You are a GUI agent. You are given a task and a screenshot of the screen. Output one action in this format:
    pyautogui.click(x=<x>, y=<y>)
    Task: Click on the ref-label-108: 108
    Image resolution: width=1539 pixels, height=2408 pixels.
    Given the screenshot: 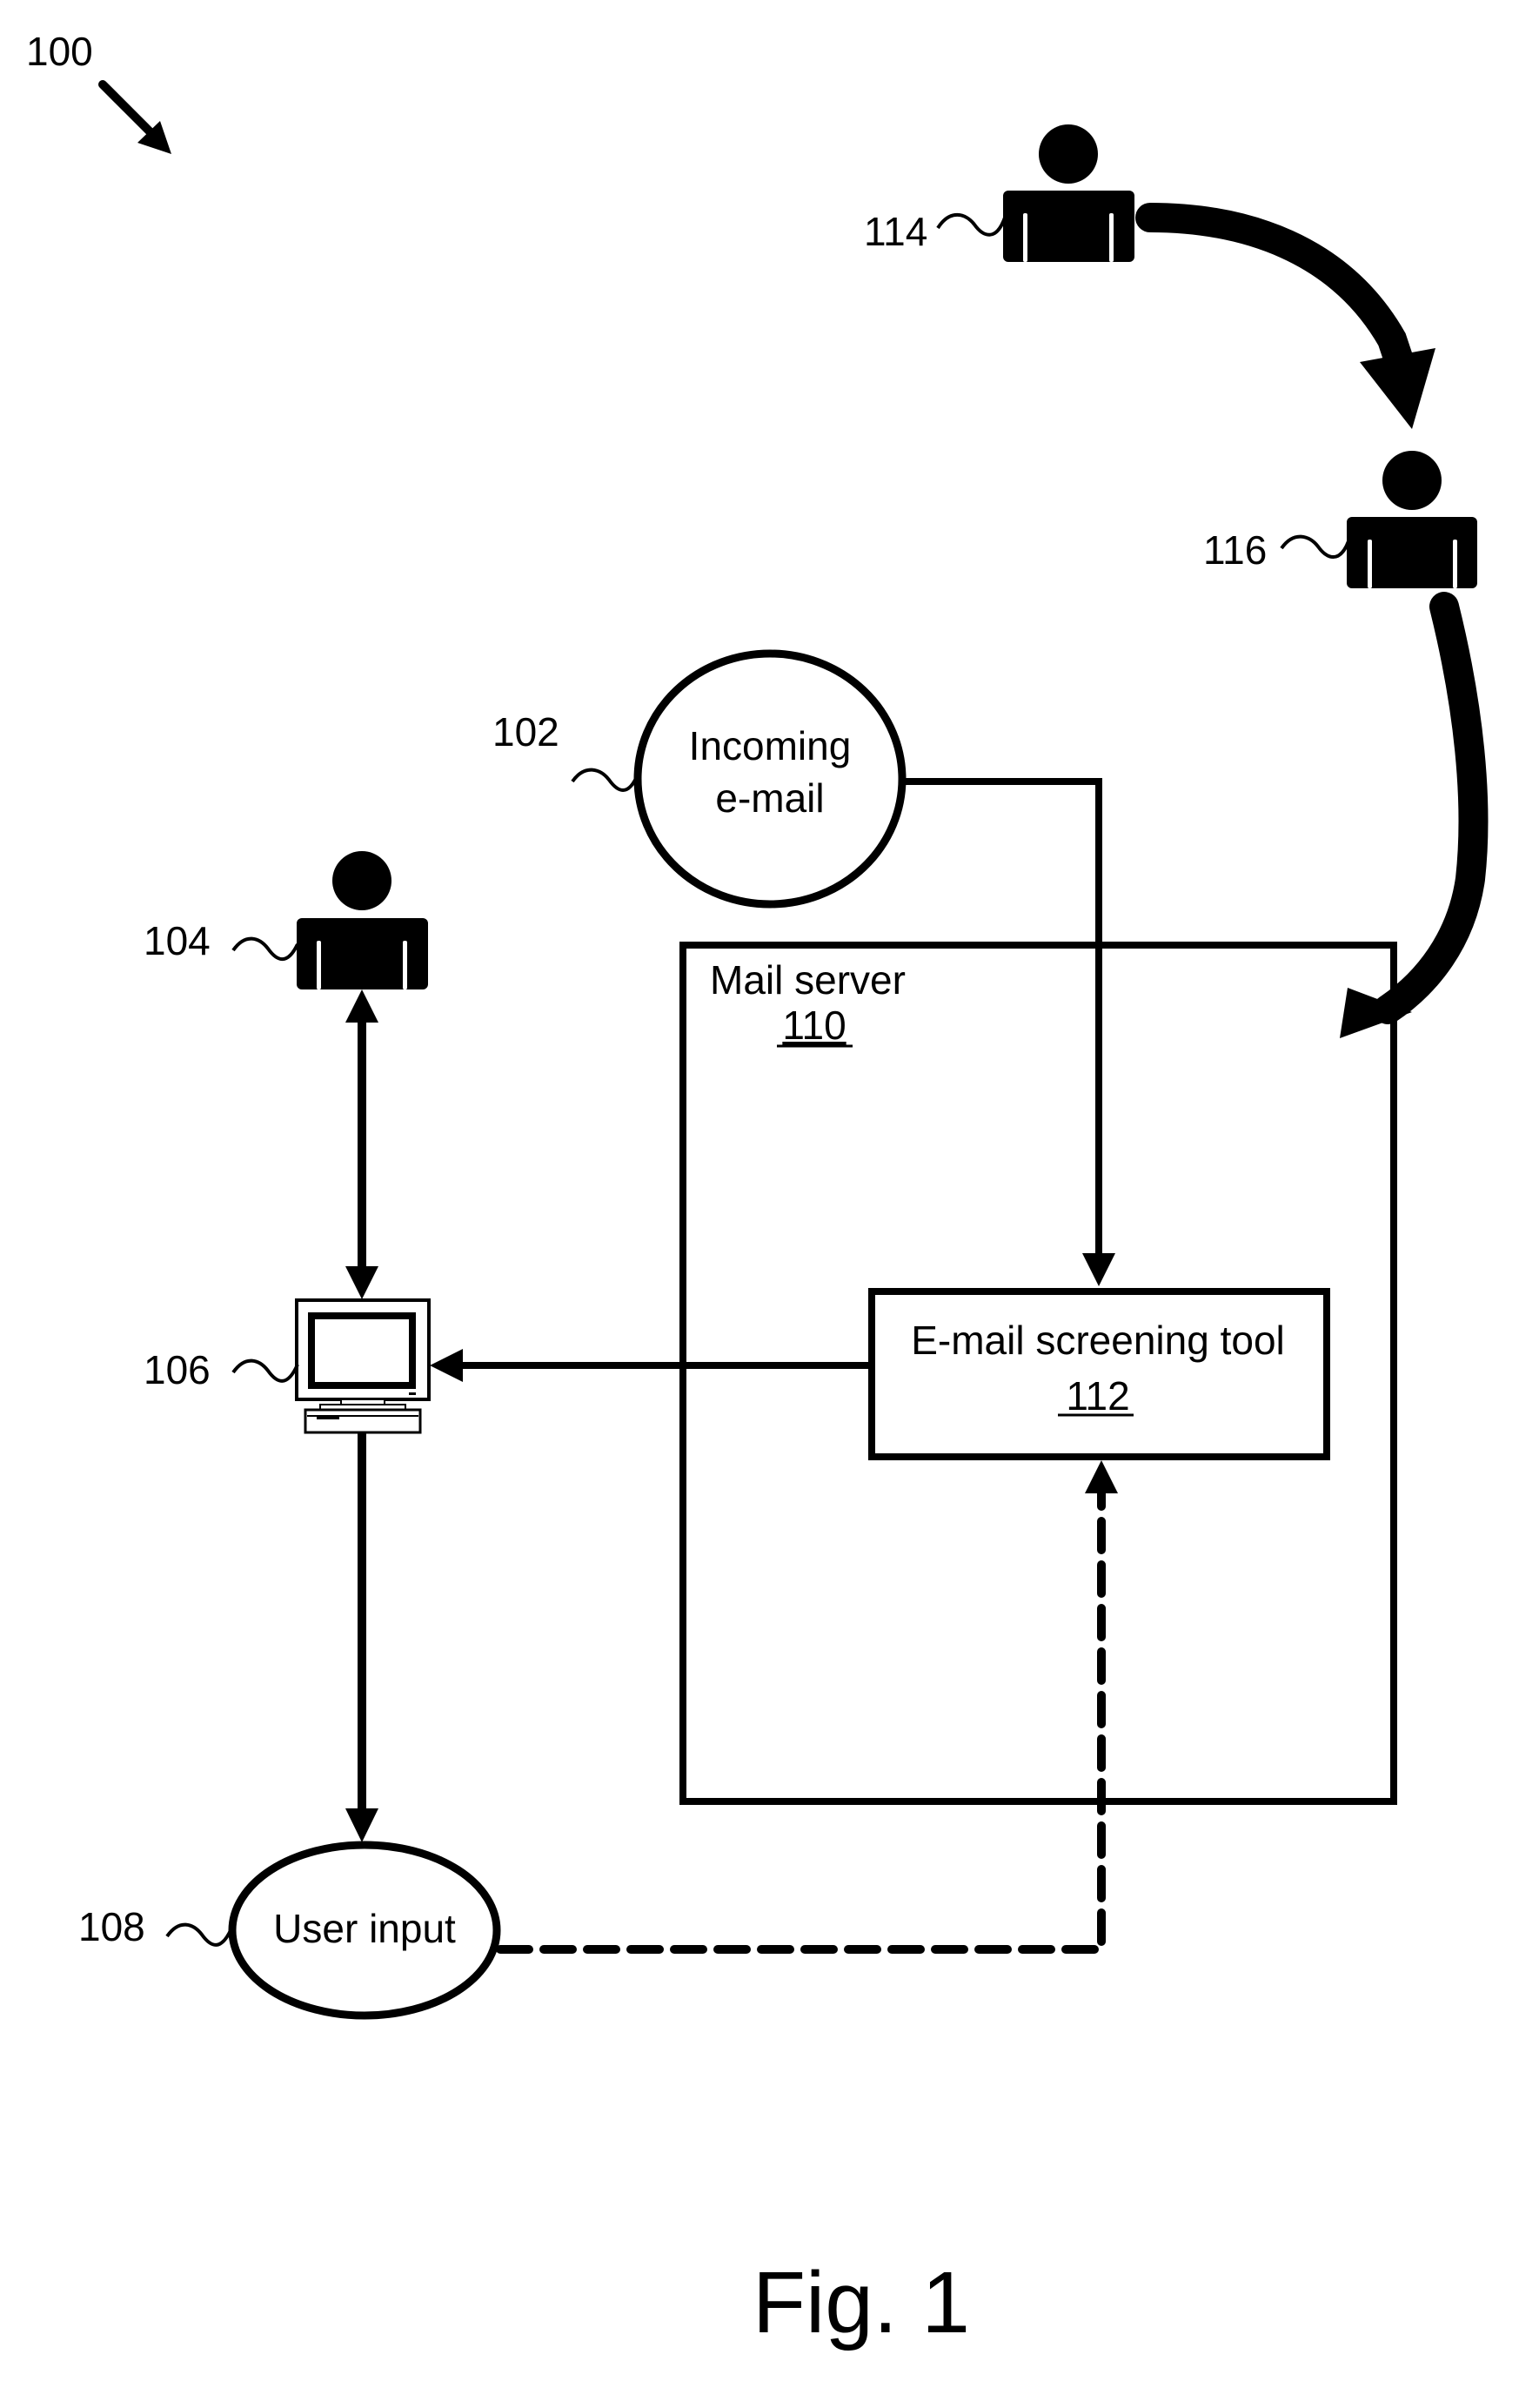 What is the action you would take?
    pyautogui.click(x=111, y=1927)
    